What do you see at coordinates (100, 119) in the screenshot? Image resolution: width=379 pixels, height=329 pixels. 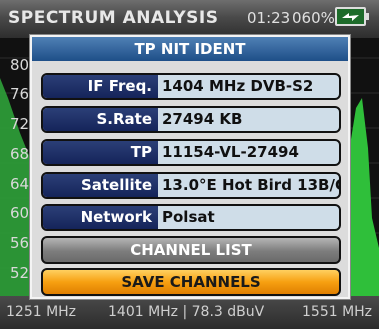 I see `info-label: S.Rate` at bounding box center [100, 119].